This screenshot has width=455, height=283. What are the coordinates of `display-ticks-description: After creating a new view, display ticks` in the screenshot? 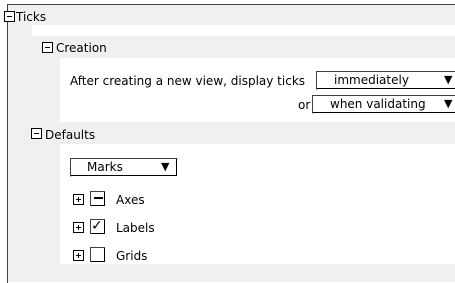 It's located at (188, 81).